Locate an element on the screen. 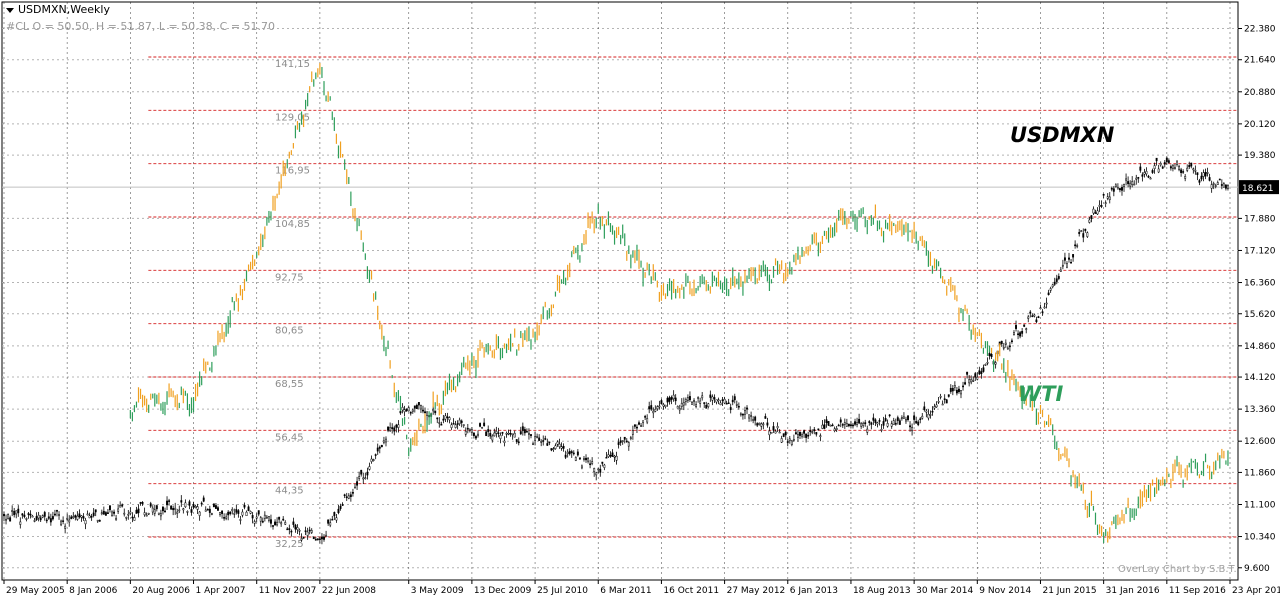  chart-menu-triangle-icon is located at coordinates (10, 10).